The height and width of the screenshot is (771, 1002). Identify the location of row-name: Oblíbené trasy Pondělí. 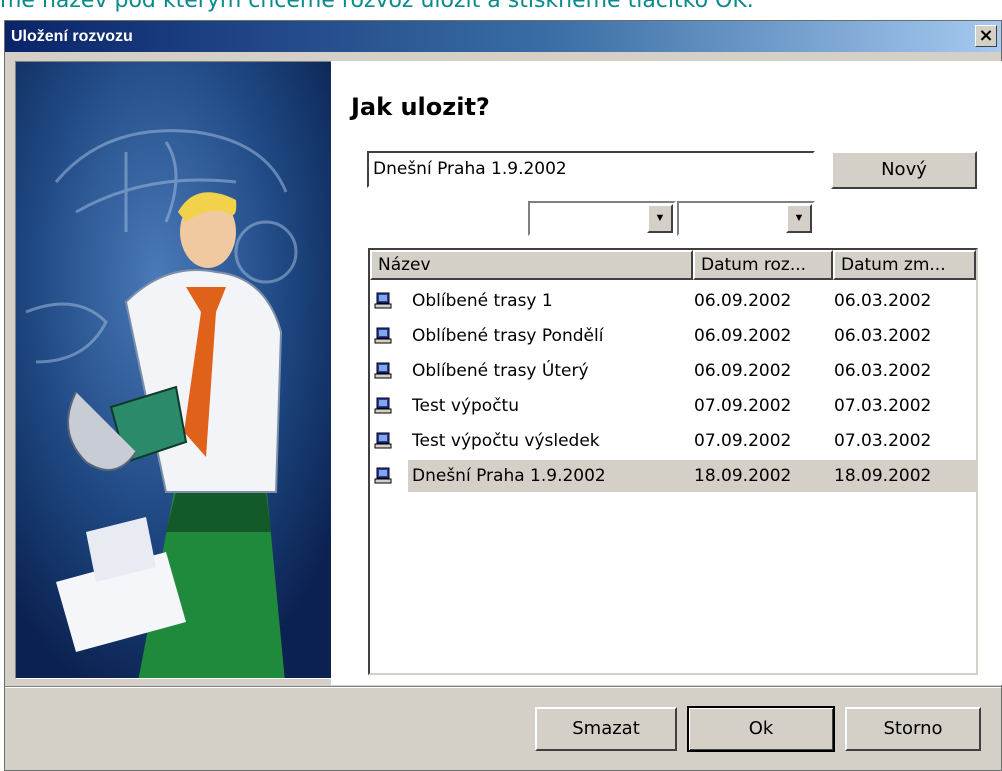
(508, 336).